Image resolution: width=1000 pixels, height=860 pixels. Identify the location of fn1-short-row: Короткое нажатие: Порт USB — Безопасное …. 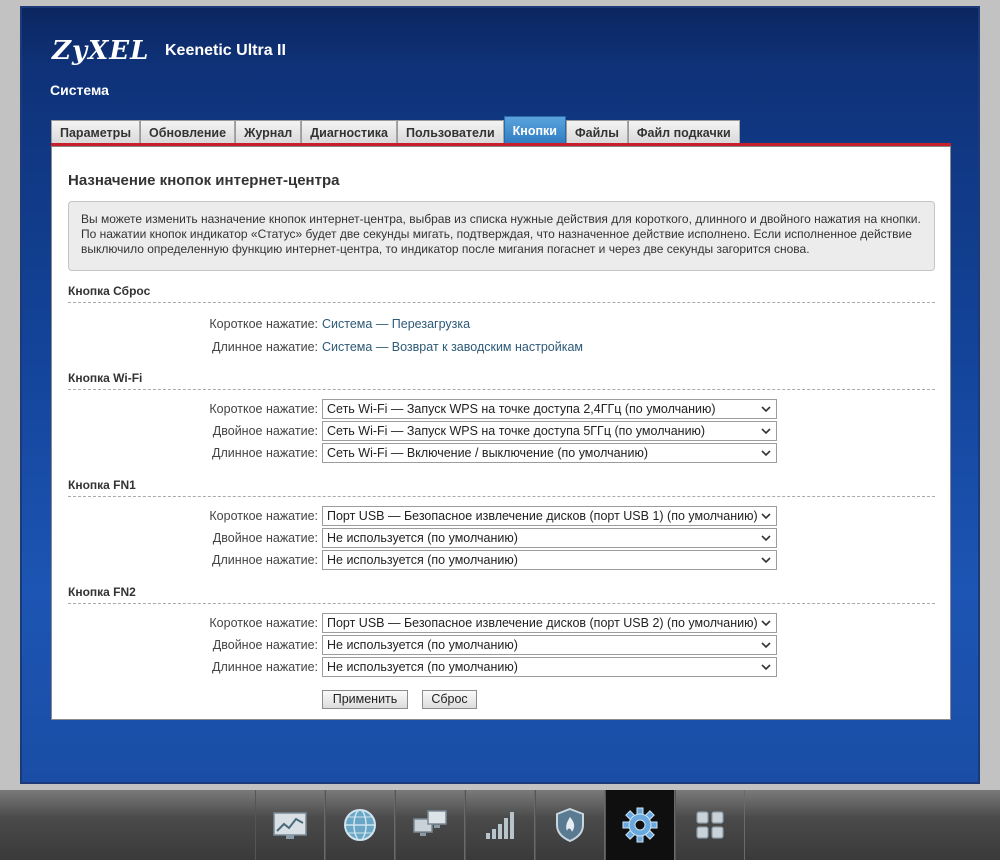
(502, 516).